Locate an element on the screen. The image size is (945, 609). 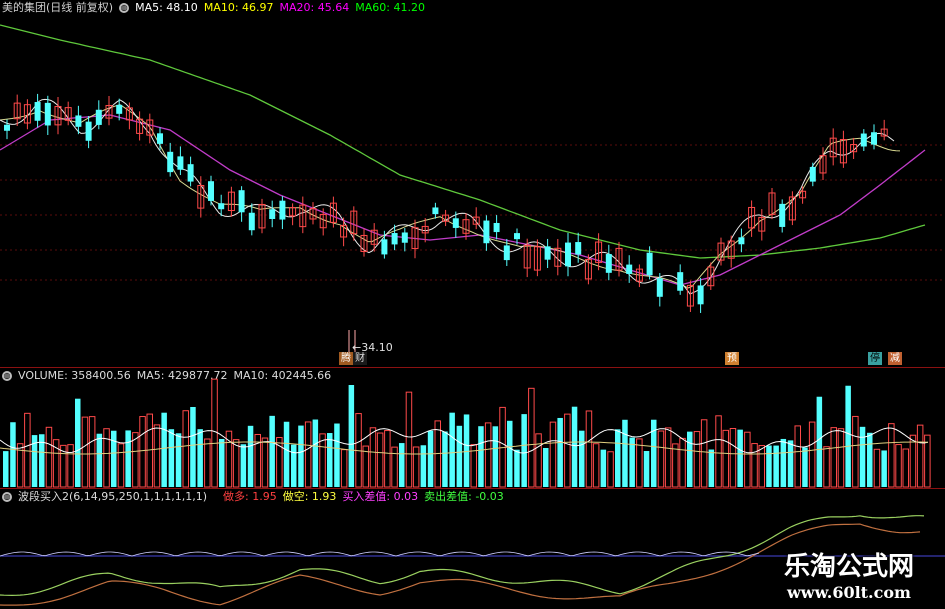
watermark-url: www.60lt.com is located at coordinates (849, 592).